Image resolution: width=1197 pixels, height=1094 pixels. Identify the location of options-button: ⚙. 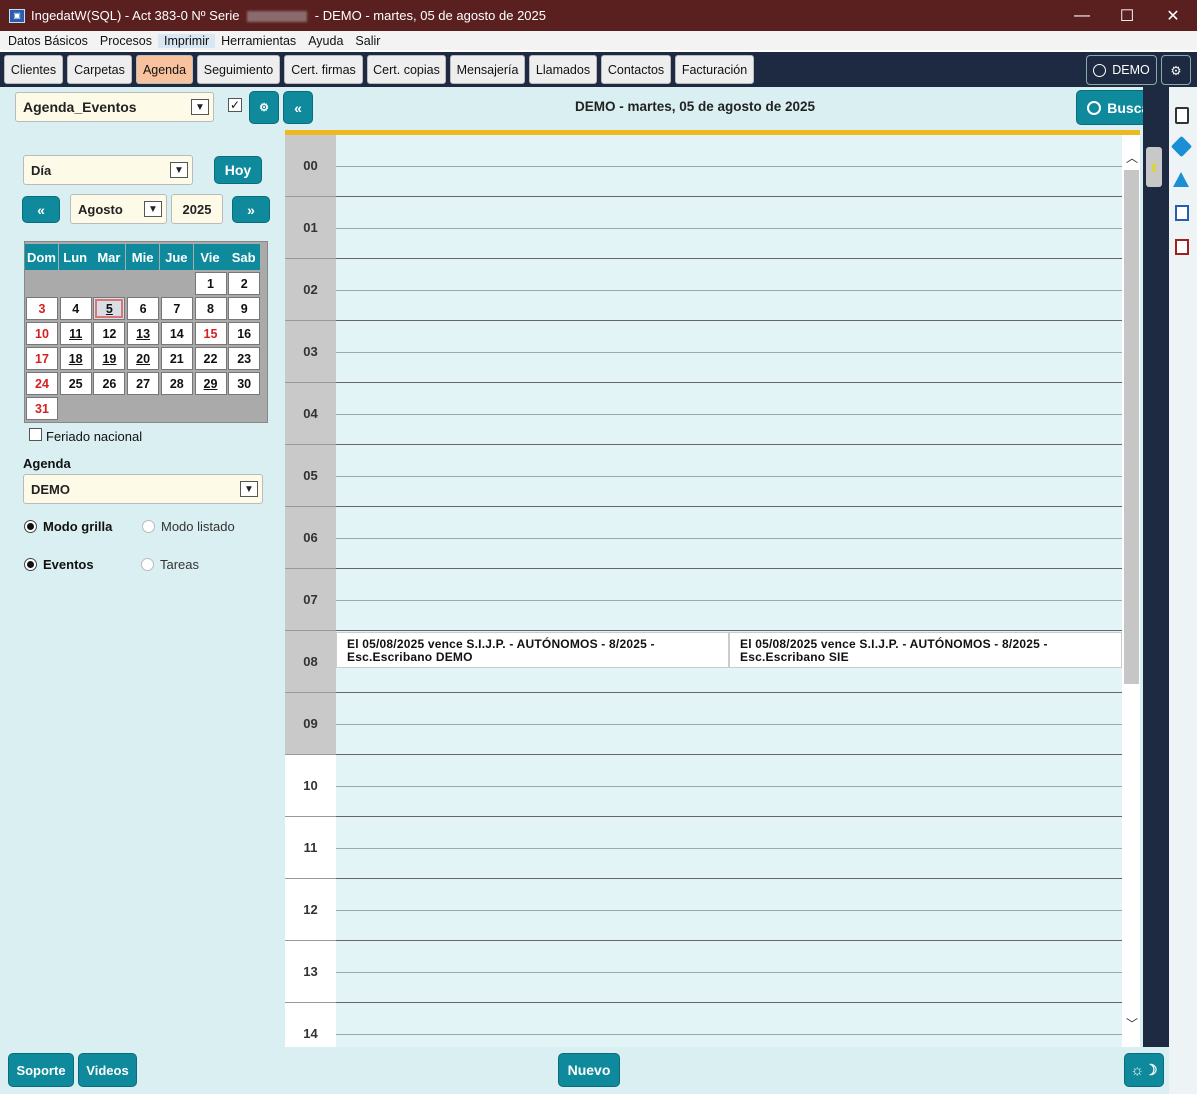
(264, 107).